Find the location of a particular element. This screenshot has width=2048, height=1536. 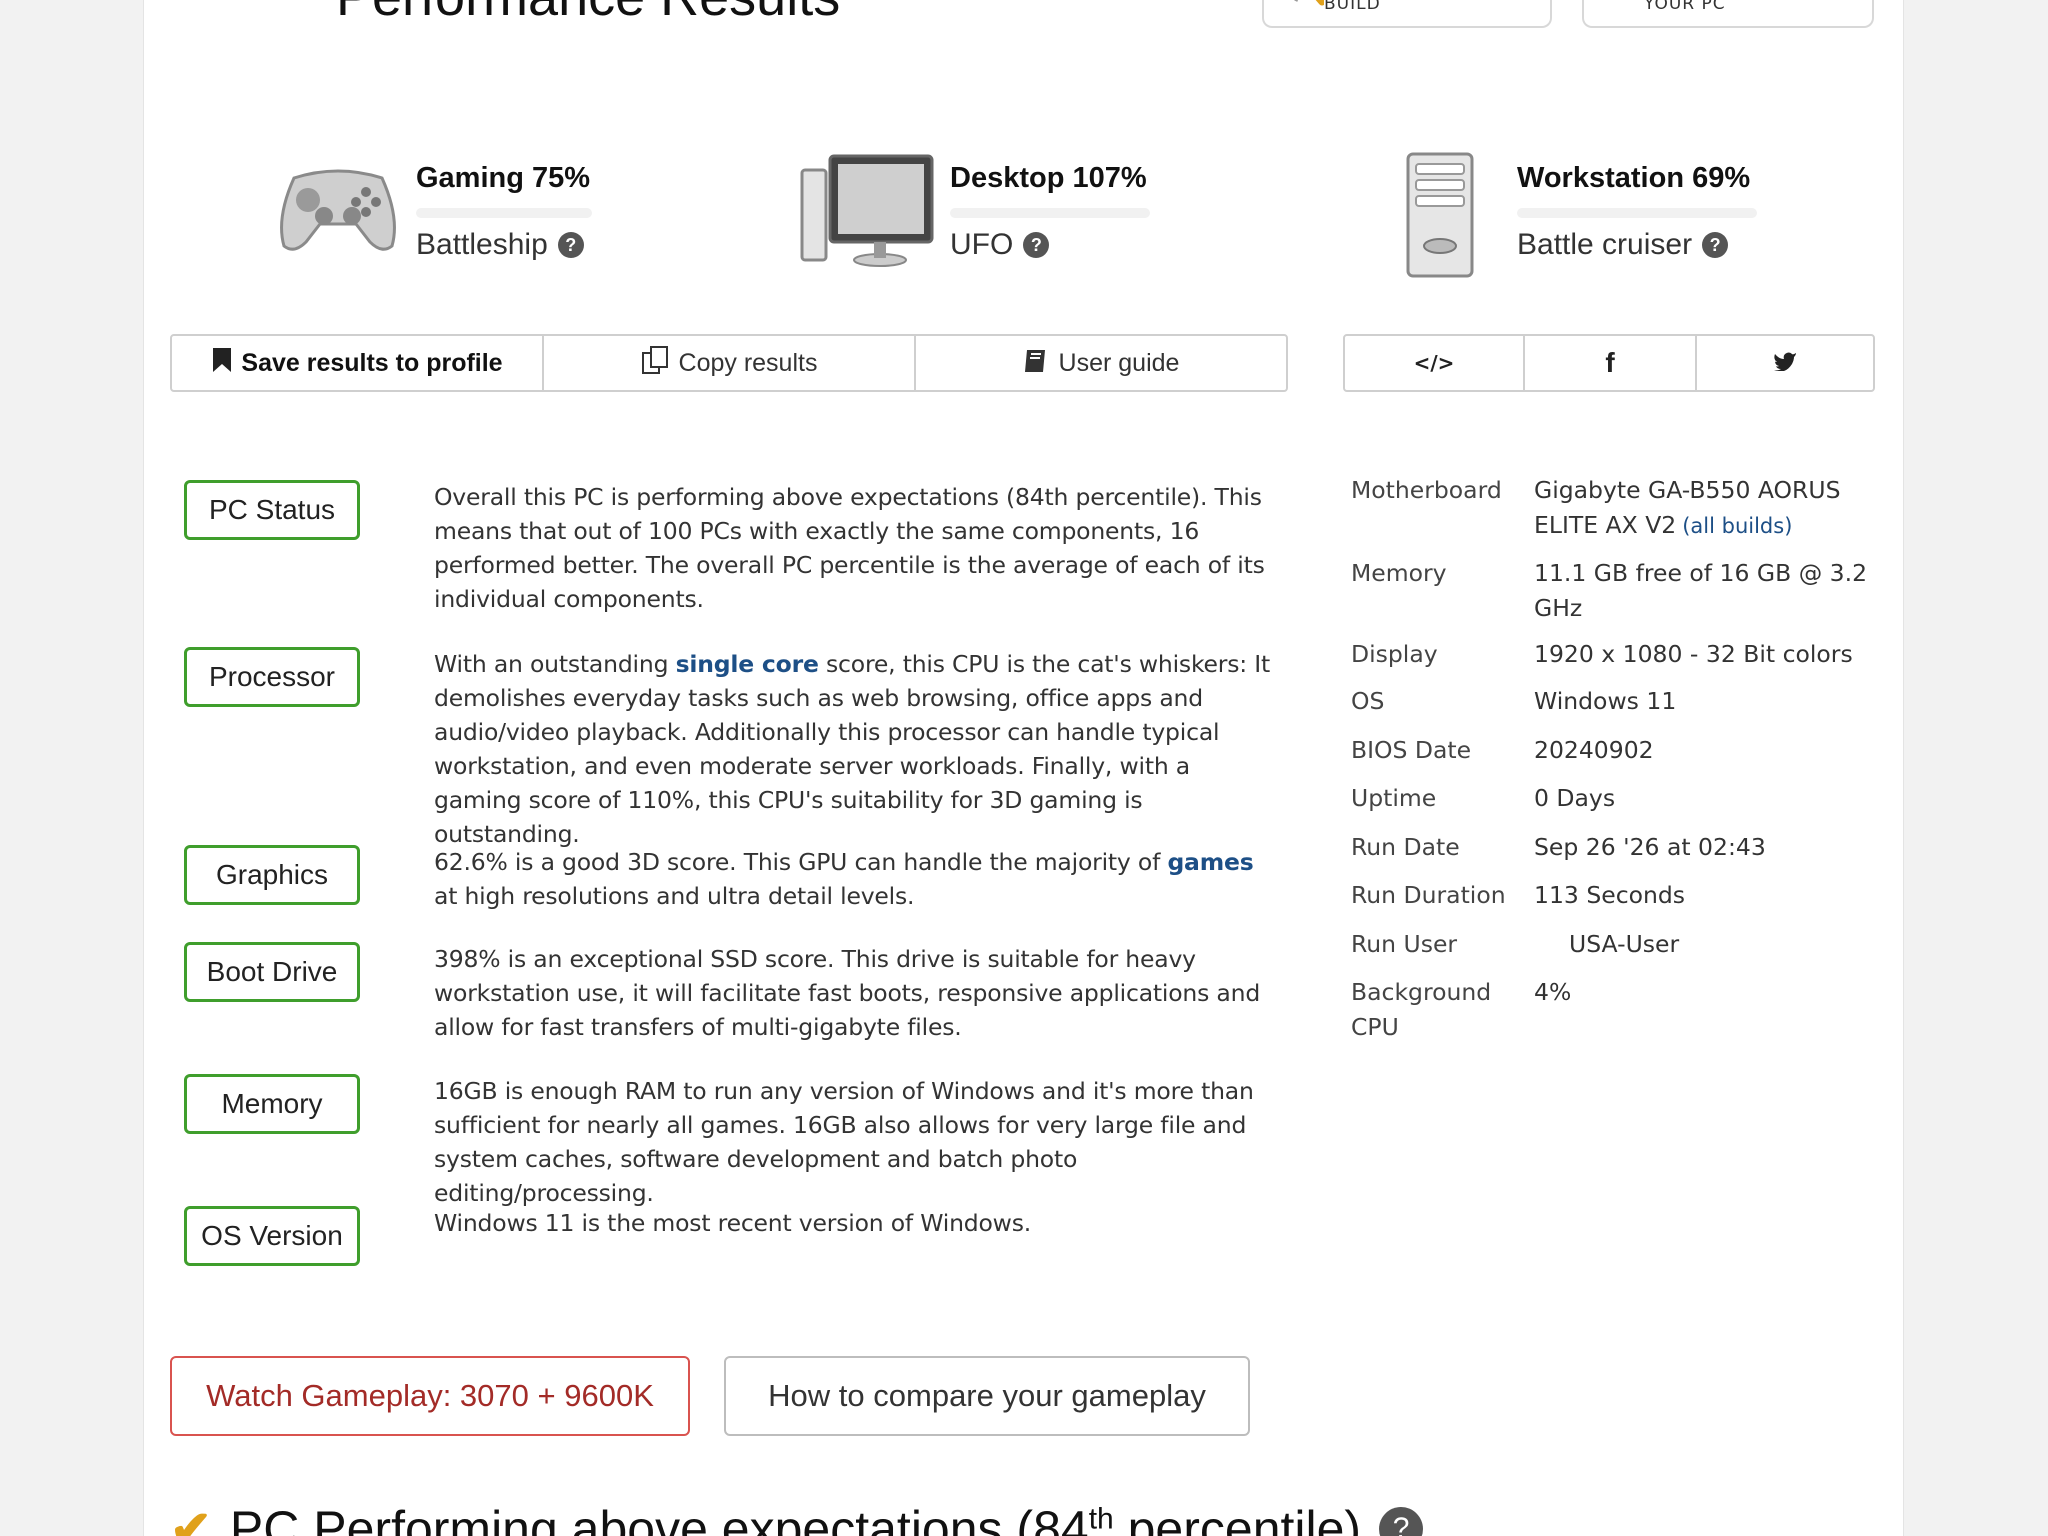

user-guide-label: User guide is located at coordinates (1119, 362).